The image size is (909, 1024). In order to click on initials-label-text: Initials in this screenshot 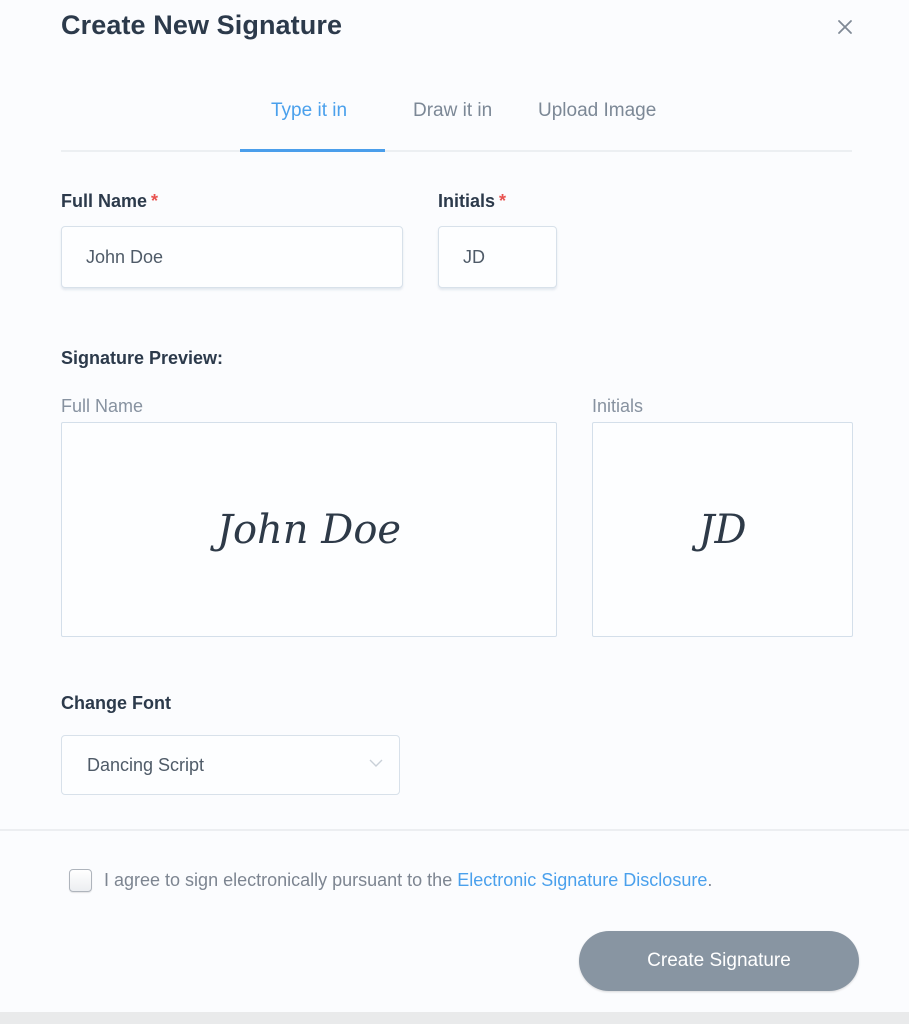, I will do `click(467, 201)`.